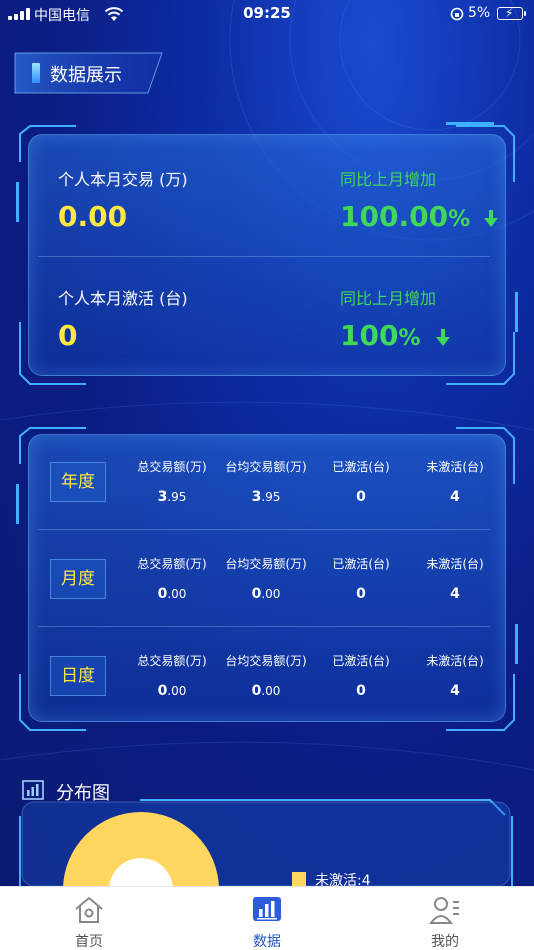 The height and width of the screenshot is (950, 534). What do you see at coordinates (445, 942) in the screenshot?
I see `tab-profile-label: 我的` at bounding box center [445, 942].